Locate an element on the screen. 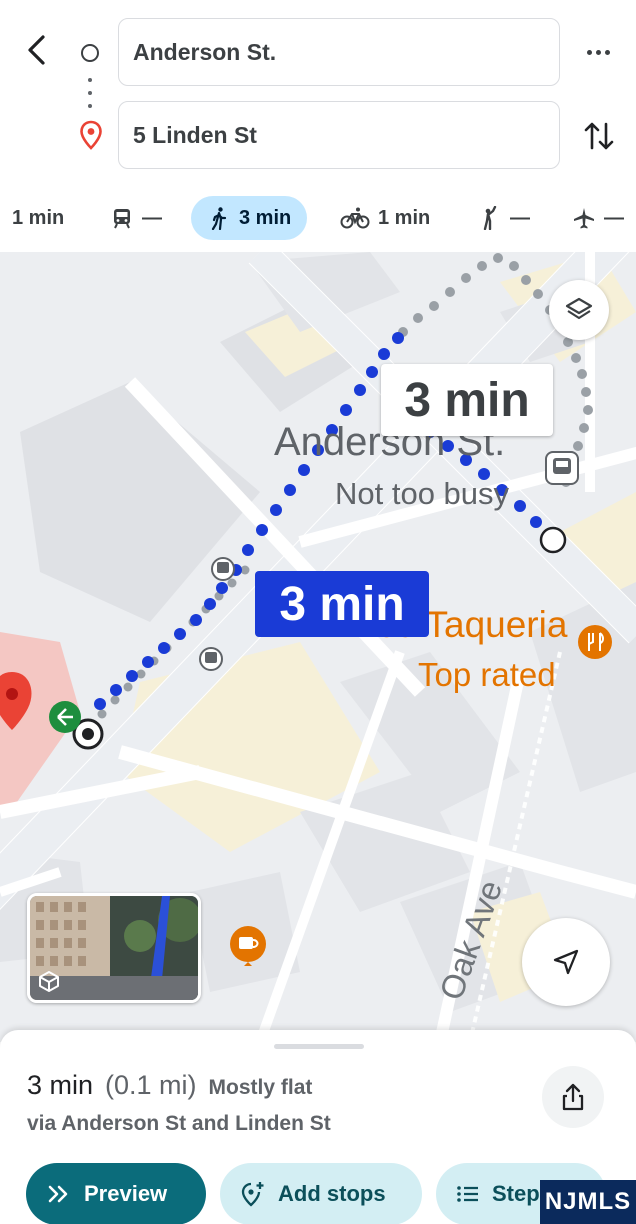 This screenshot has height=1224, width=636. add-stop-pin-icon is located at coordinates (252, 1194).